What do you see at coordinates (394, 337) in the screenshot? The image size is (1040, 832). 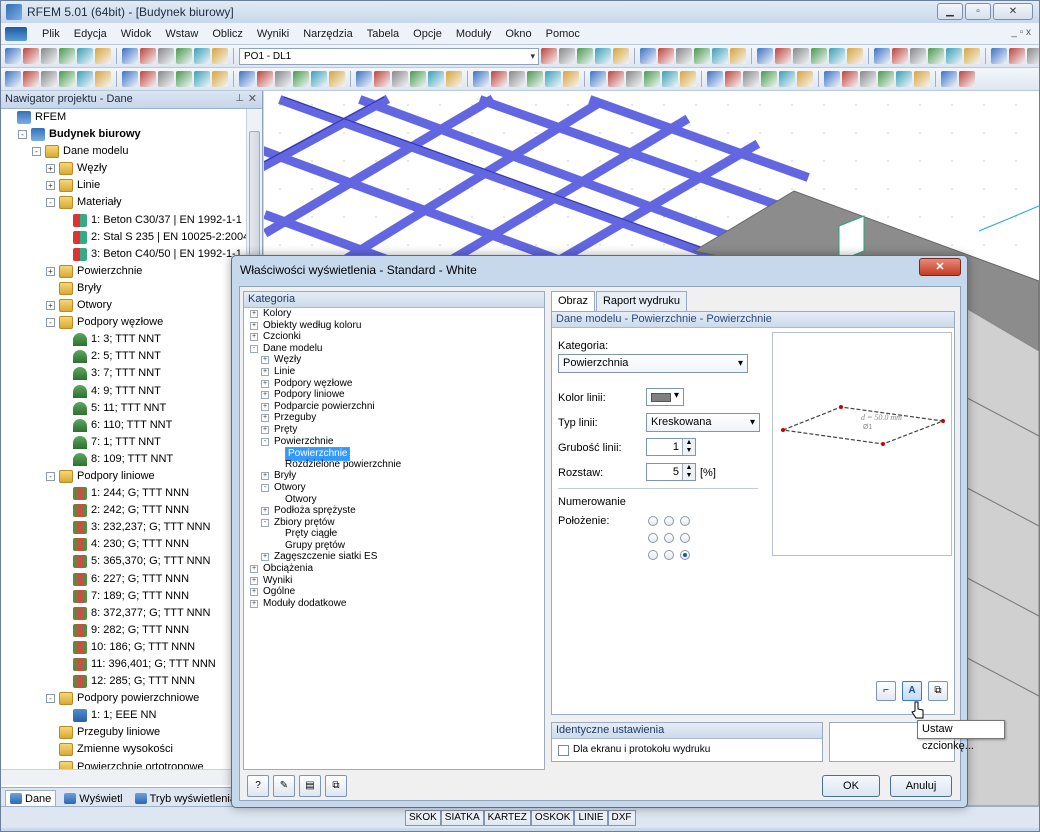 I see `category-item: + Czcionki` at bounding box center [394, 337].